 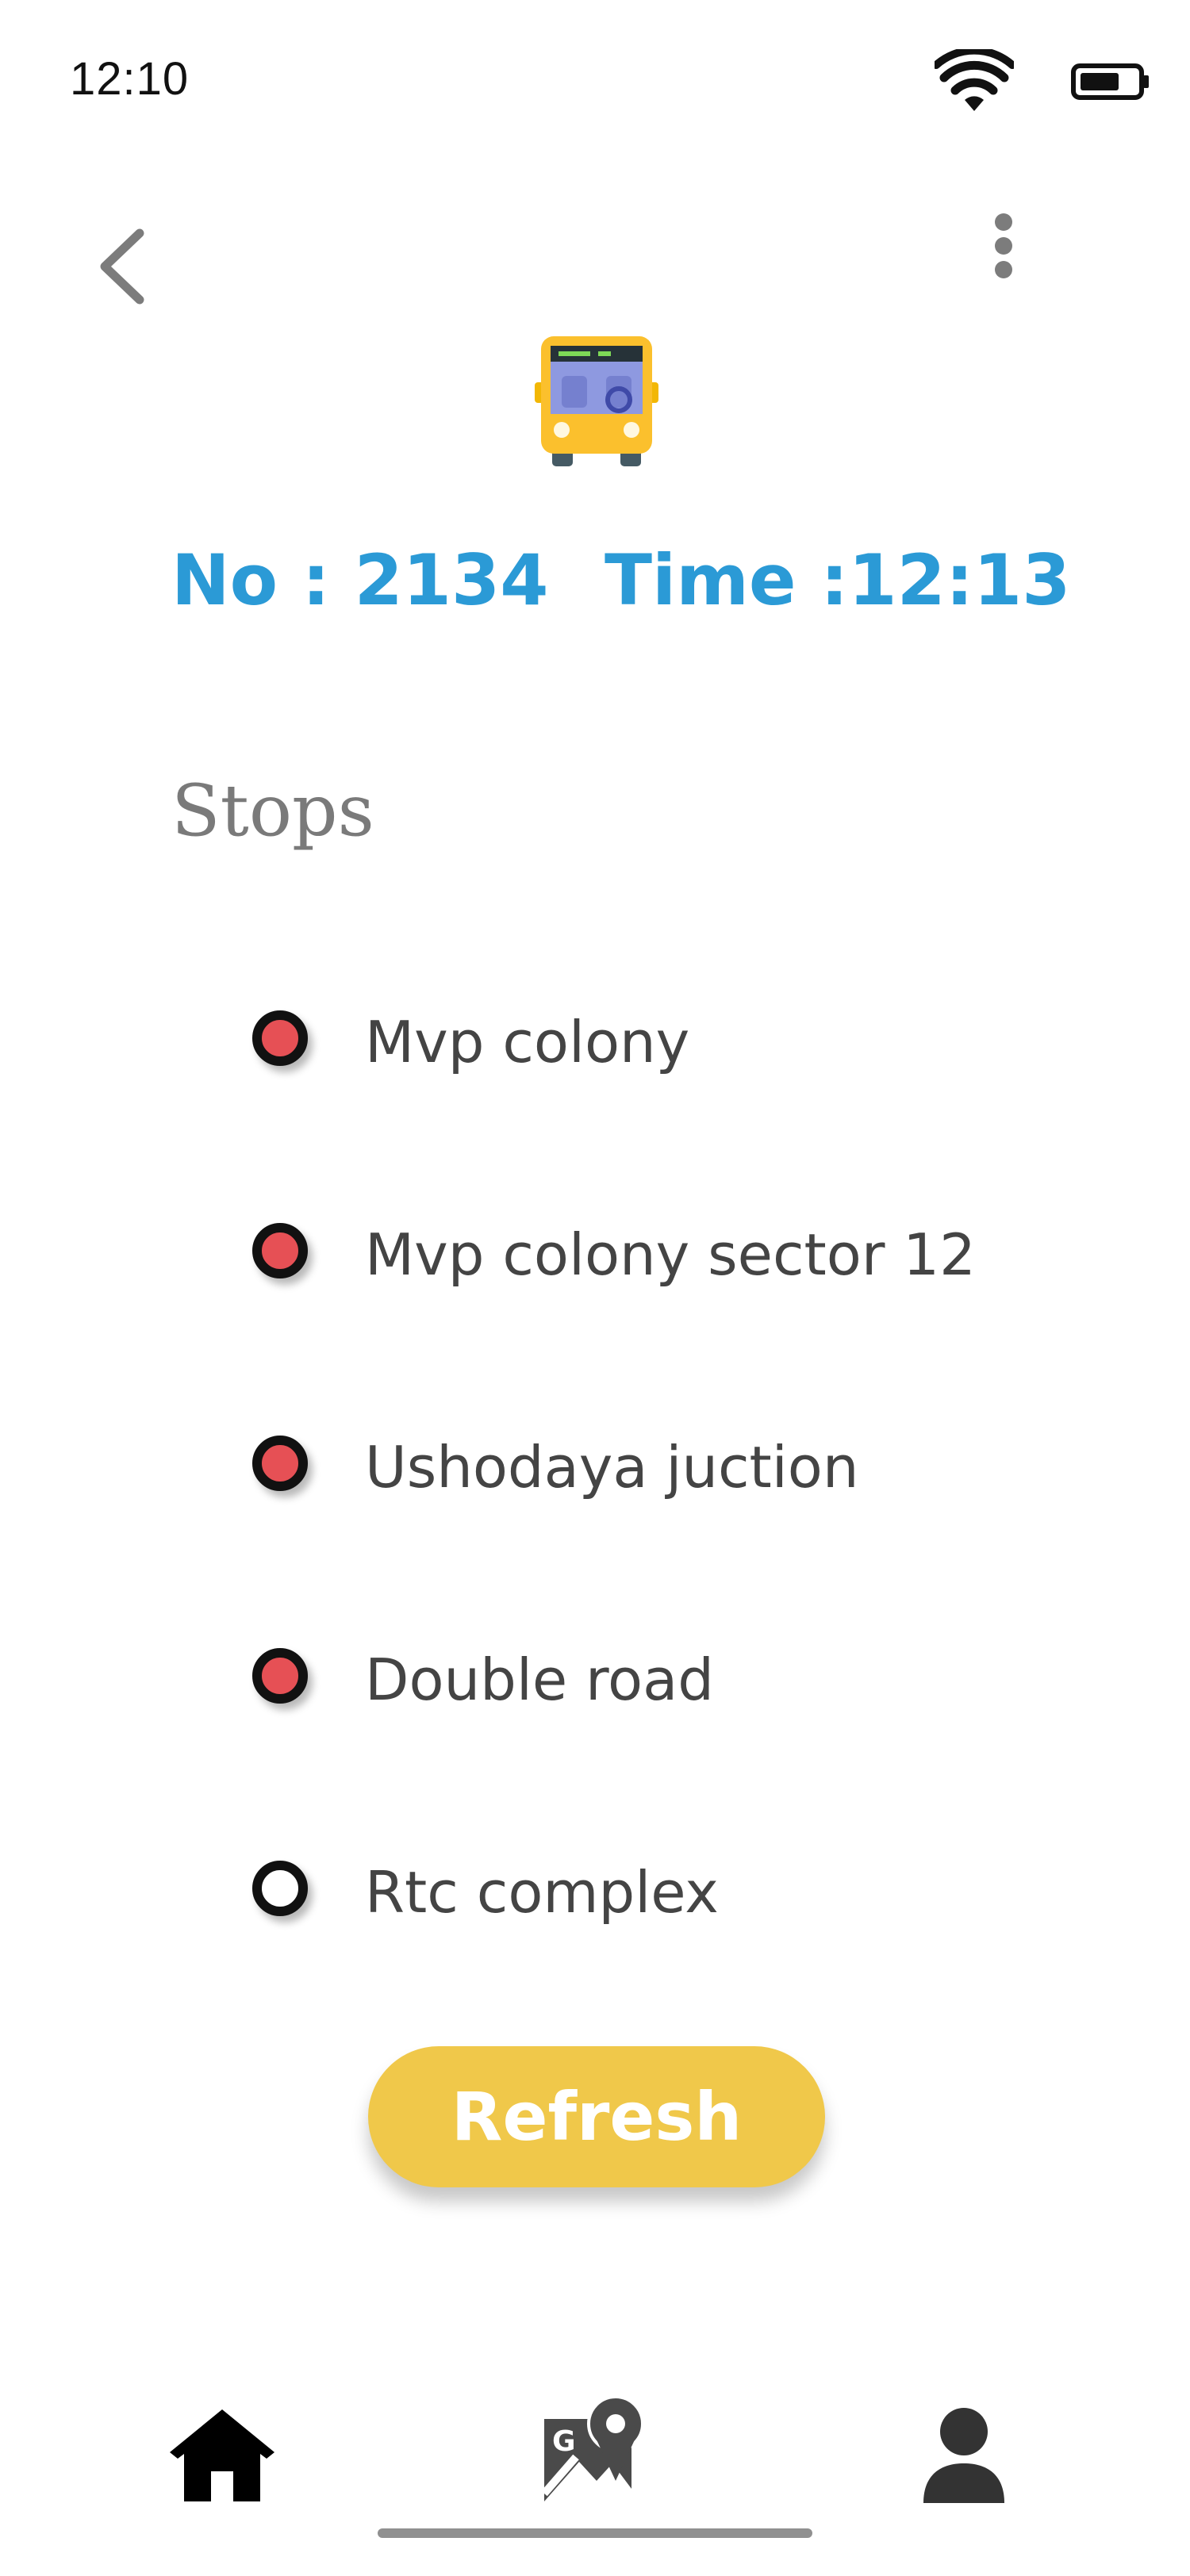 I want to click on bottom-nav: G, so click(x=595, y=2458).